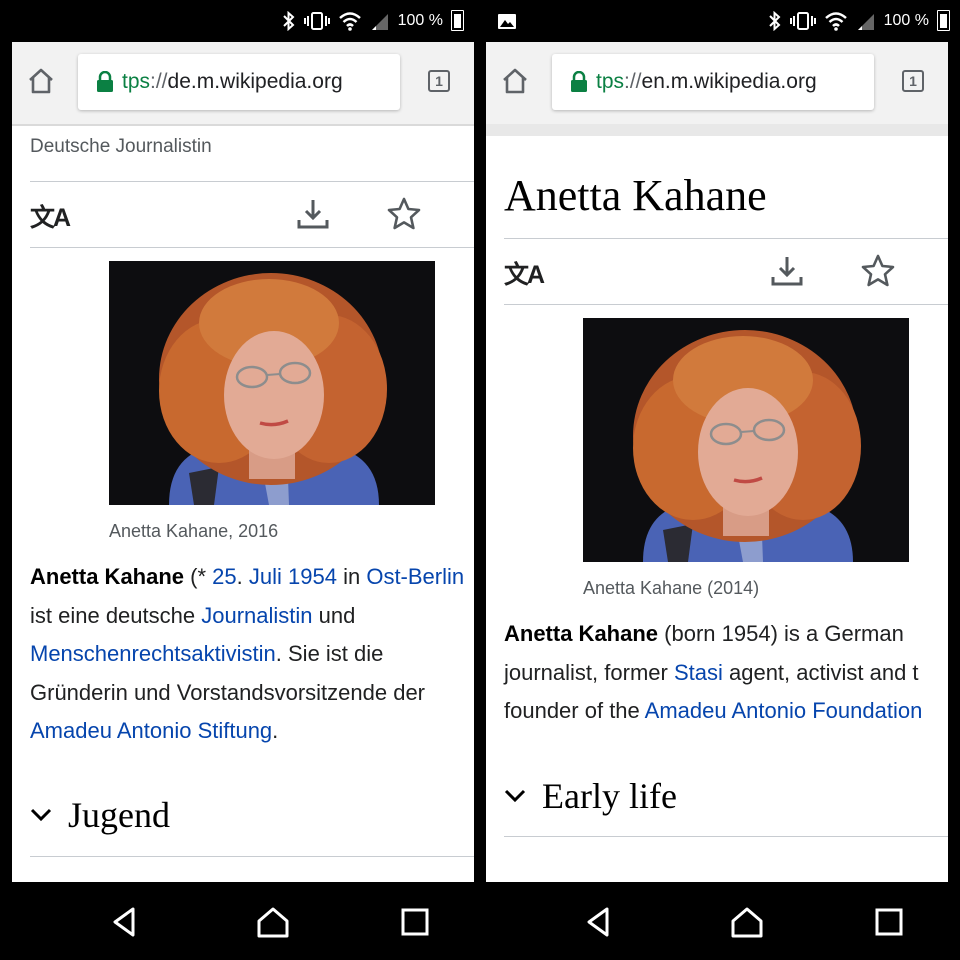 The image size is (960, 960). I want to click on browser-toolbar: tps://de.m.wikipedia.org 1, so click(243, 84).